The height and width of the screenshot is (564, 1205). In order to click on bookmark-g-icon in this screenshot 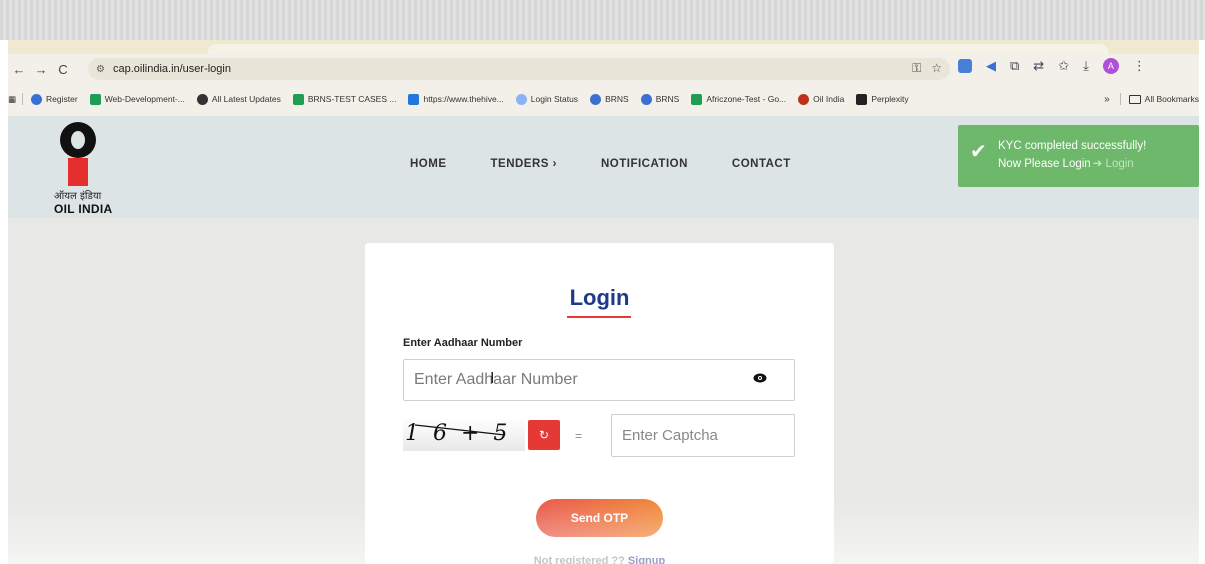, I will do `click(521, 99)`.